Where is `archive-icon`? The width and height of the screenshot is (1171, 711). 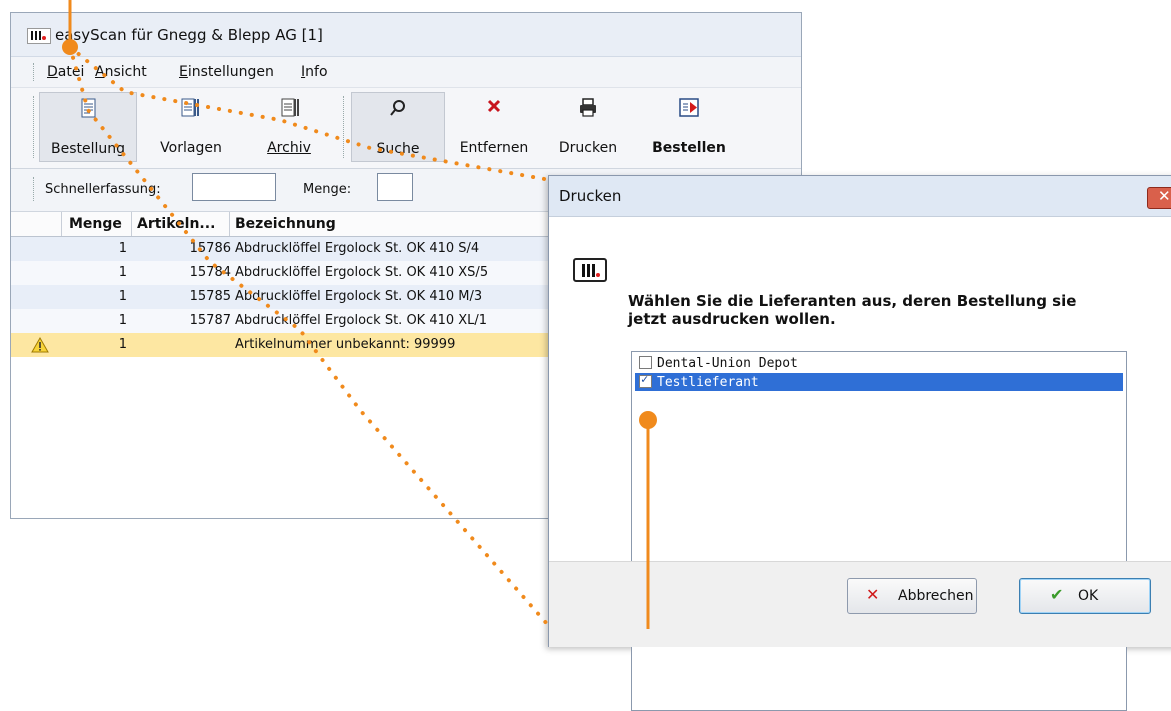 archive-icon is located at coordinates (289, 108).